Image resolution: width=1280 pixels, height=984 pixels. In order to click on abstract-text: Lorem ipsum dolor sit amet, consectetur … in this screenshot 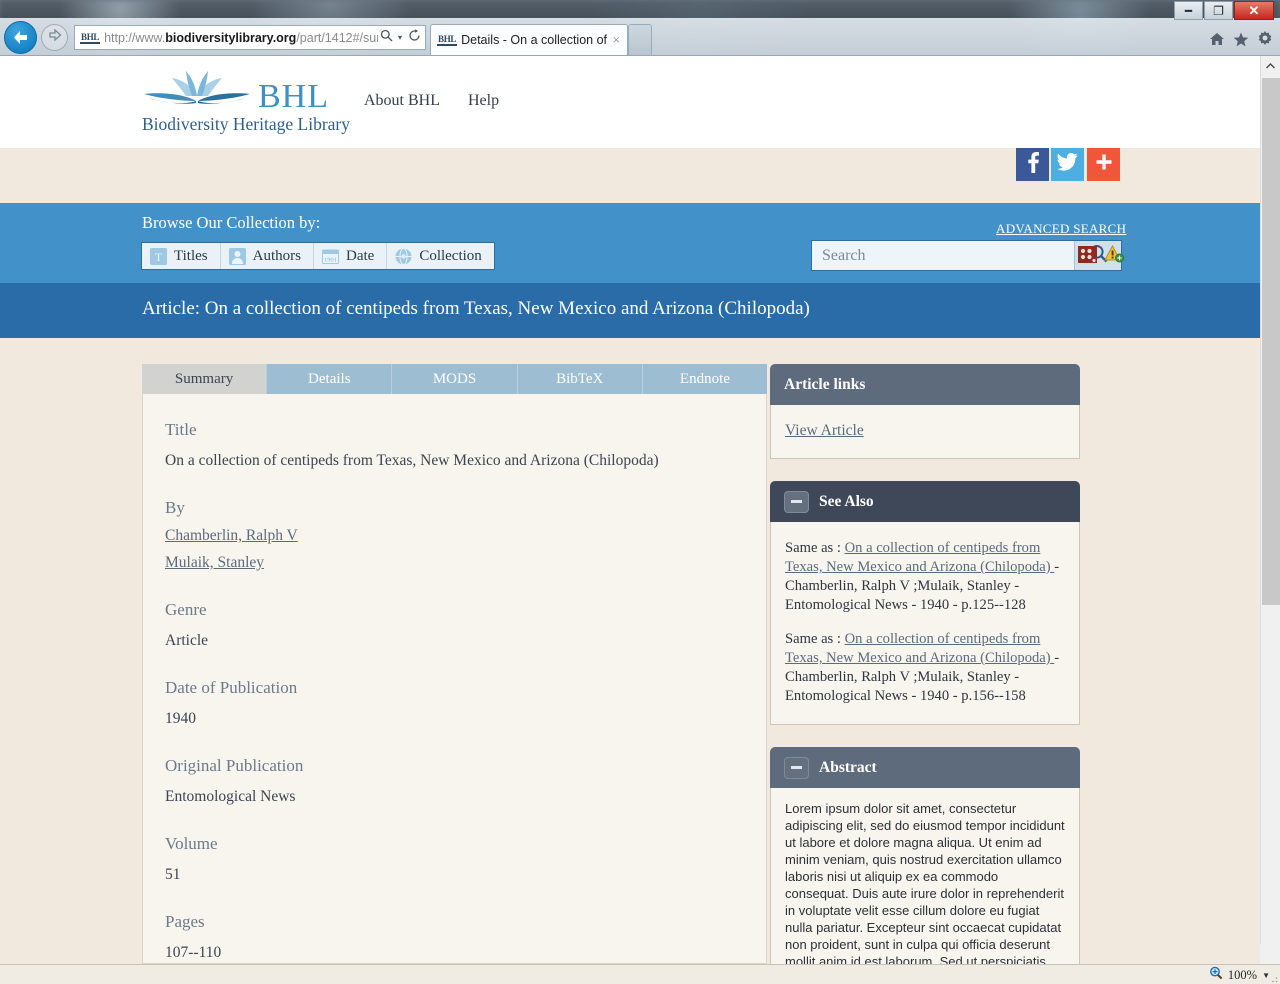, I will do `click(925, 882)`.